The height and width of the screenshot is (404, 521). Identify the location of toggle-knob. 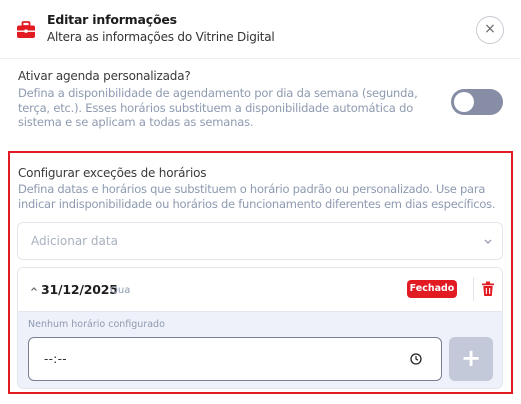
(464, 102).